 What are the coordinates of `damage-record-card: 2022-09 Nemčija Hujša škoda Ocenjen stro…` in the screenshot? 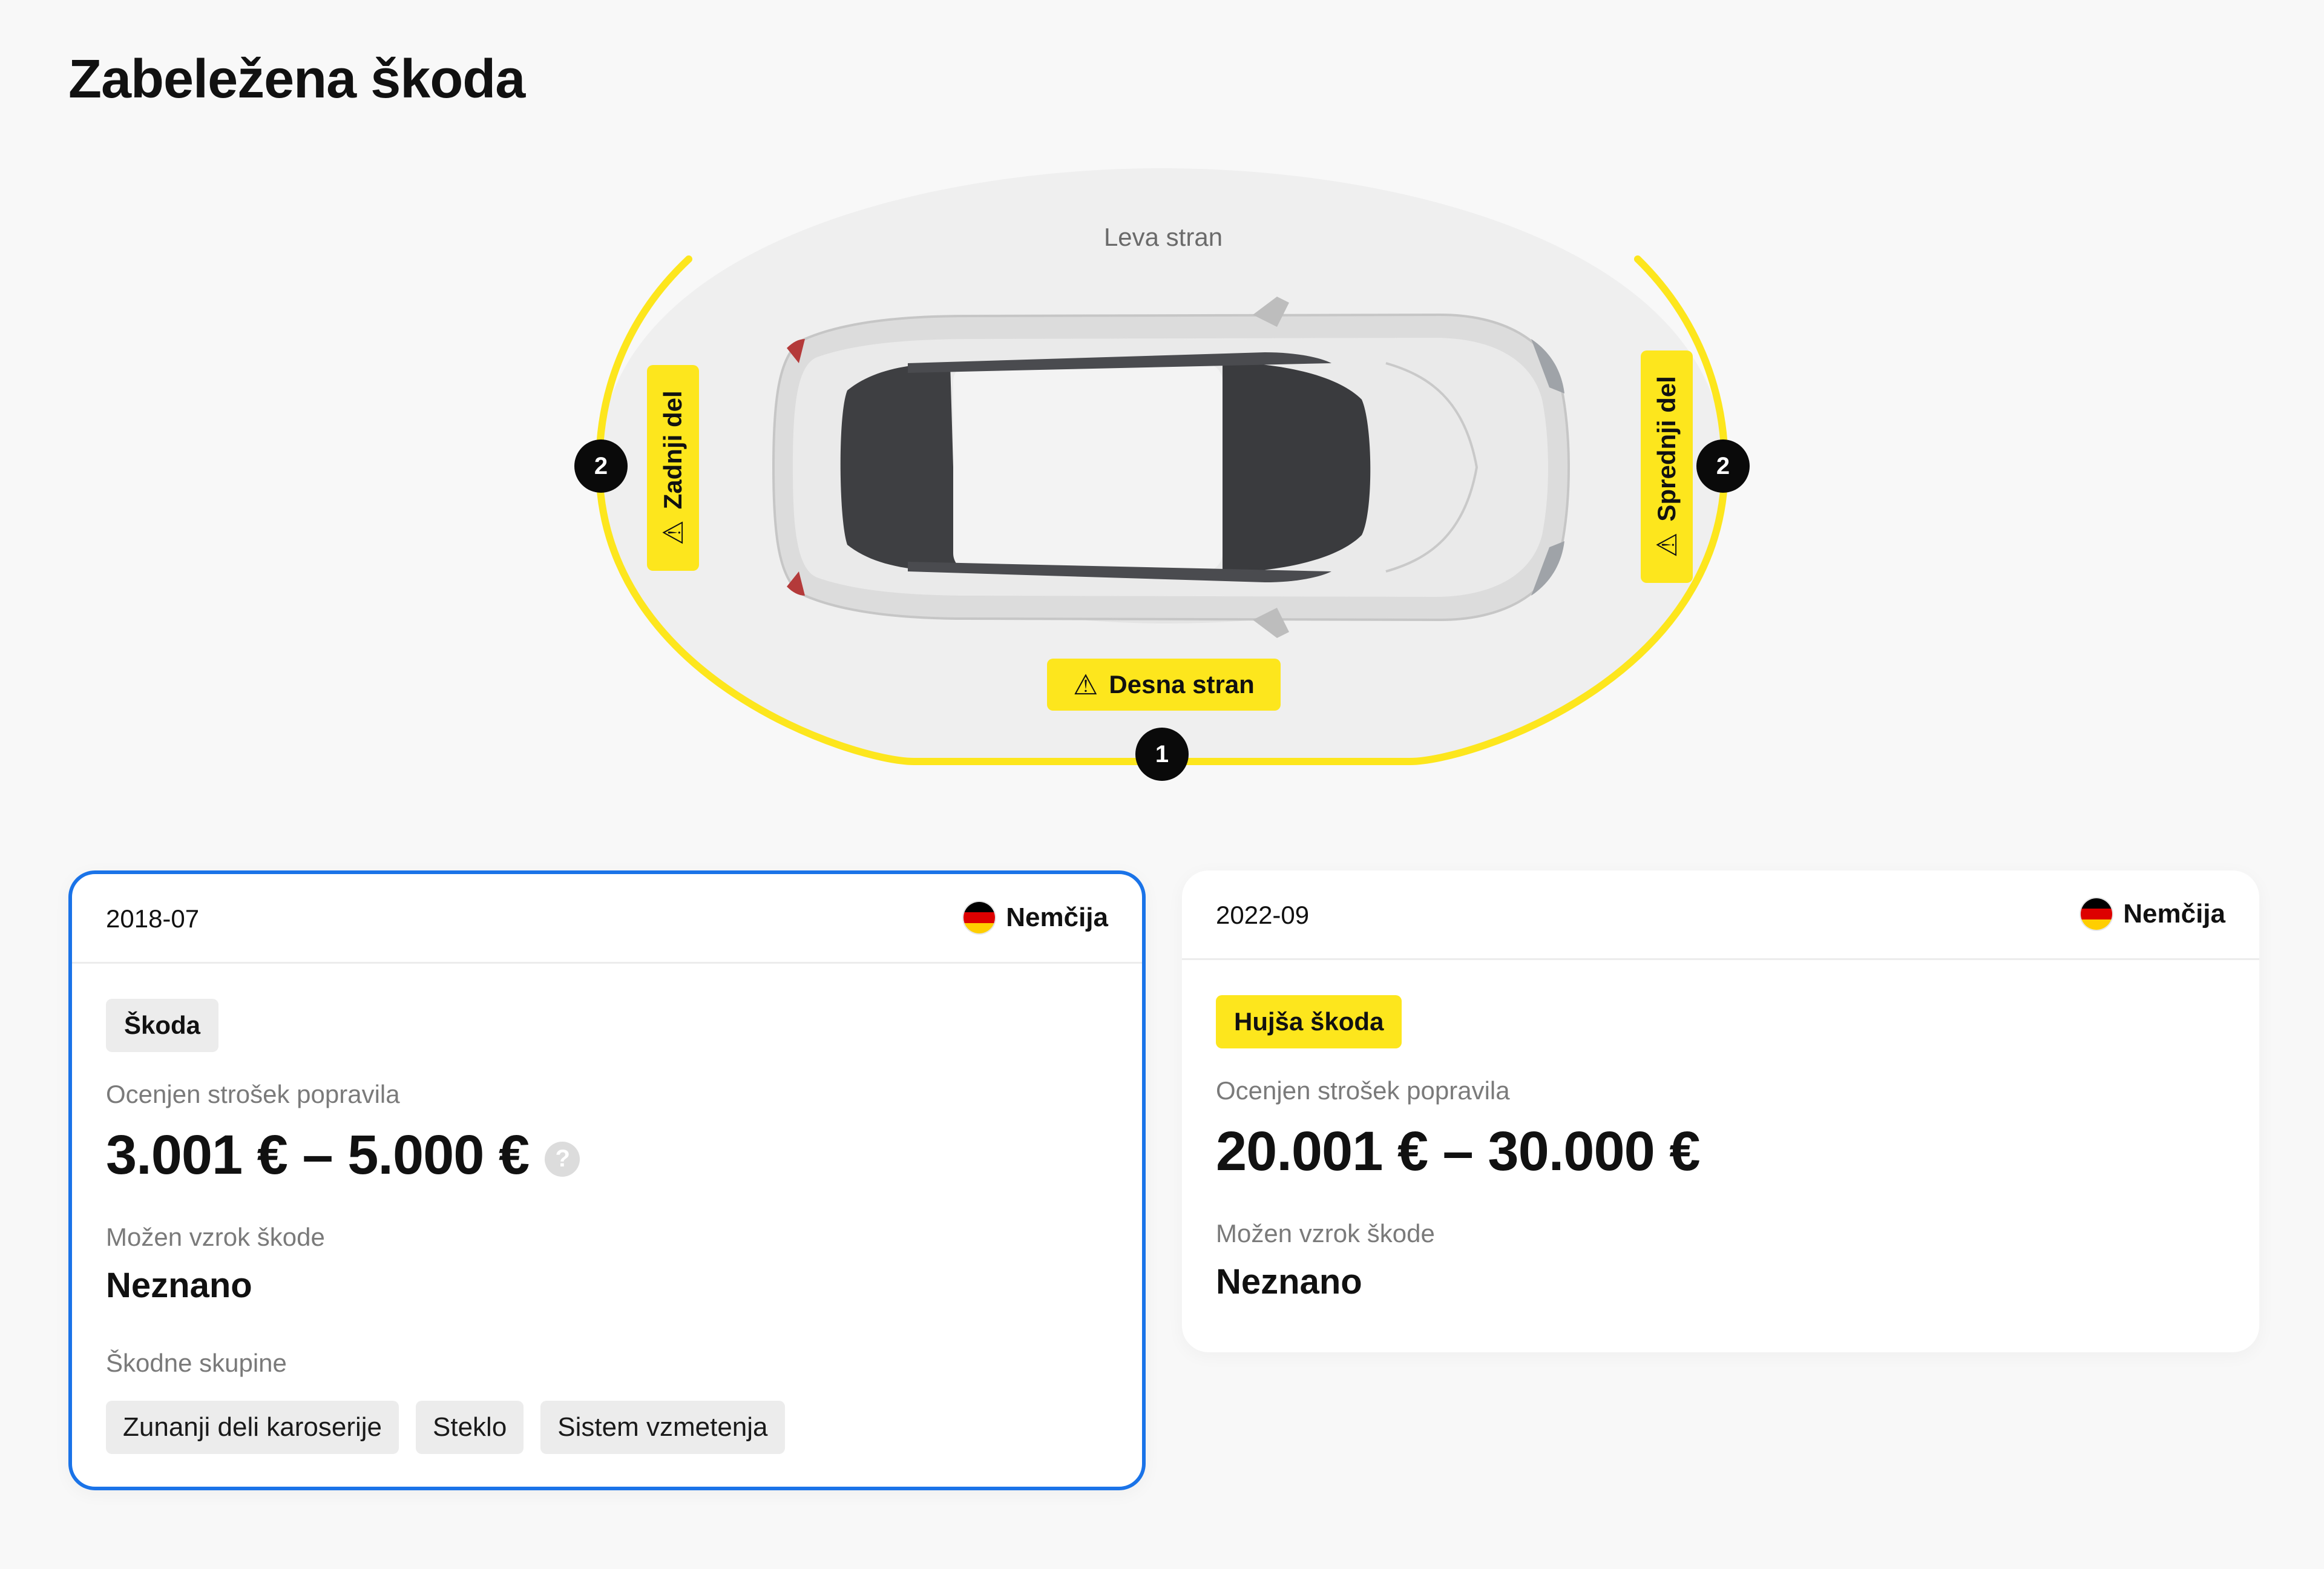 It's located at (1720, 1111).